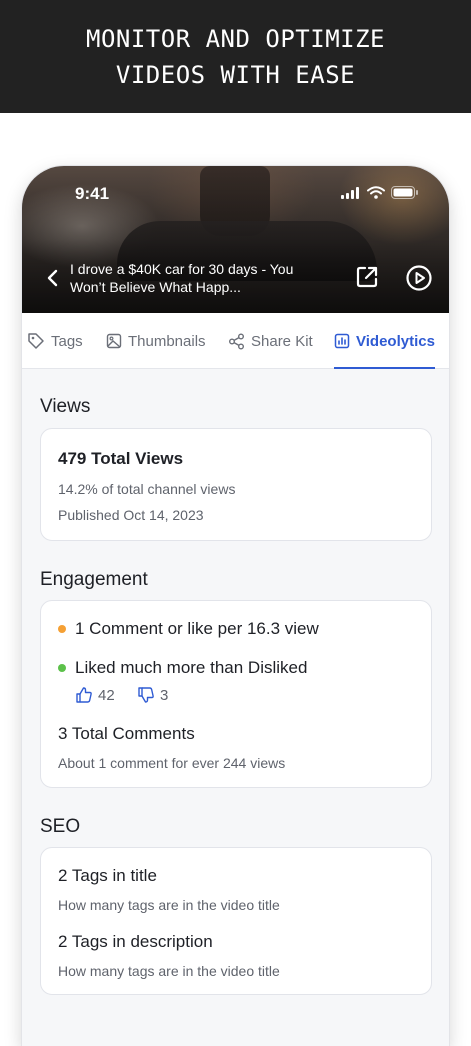 The image size is (471, 1046). What do you see at coordinates (67, 341) in the screenshot?
I see `tab-label: Tags` at bounding box center [67, 341].